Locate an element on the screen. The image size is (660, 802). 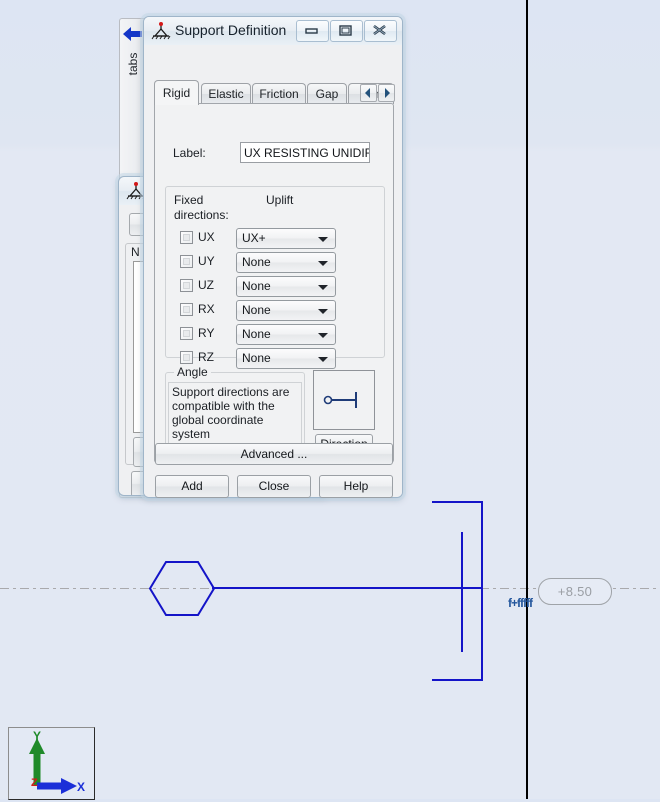
help-button: Help is located at coordinates (356, 486).